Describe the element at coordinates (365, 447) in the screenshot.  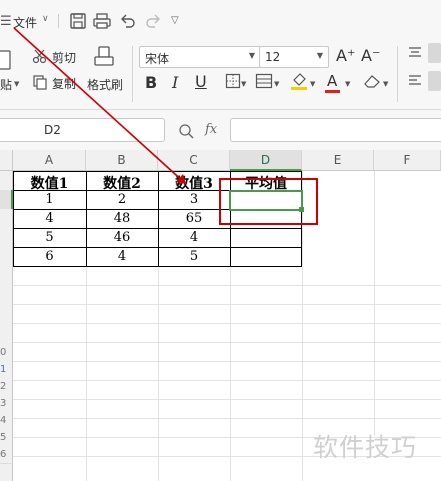
I see `watermark-text: 软件技巧` at that location.